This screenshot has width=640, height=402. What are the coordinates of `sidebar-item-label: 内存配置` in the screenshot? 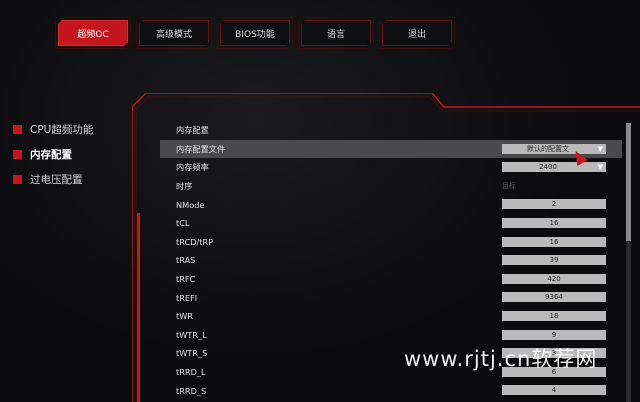 It's located at (51, 155).